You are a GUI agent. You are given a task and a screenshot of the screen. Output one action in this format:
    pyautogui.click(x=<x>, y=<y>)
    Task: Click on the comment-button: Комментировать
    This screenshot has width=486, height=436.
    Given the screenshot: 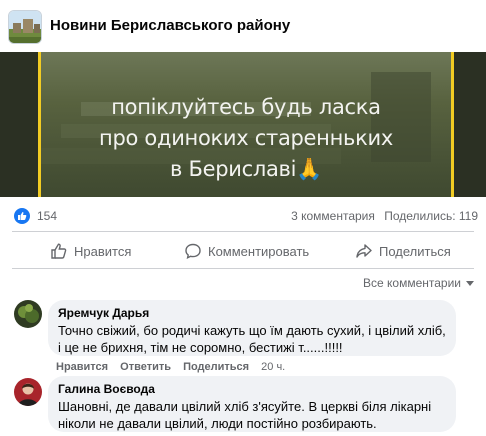 What is the action you would take?
    pyautogui.click(x=246, y=251)
    